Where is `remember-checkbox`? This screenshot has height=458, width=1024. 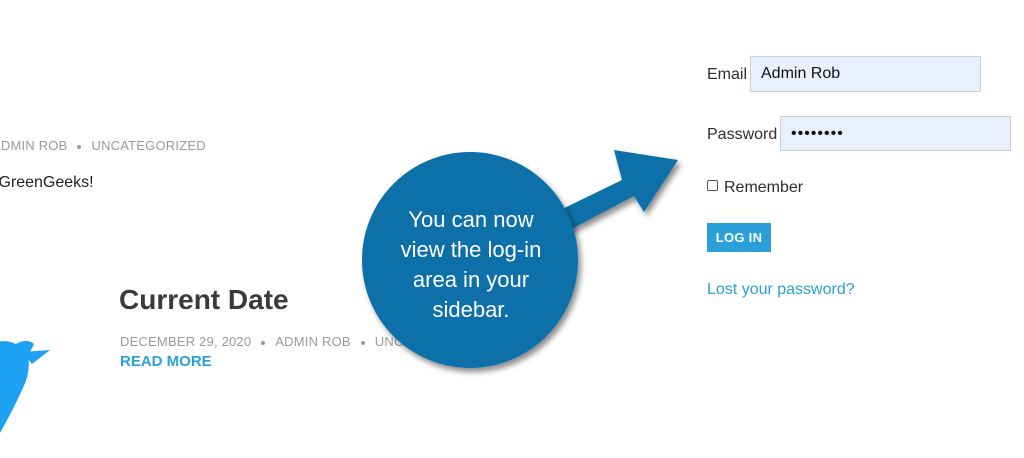
remember-checkbox is located at coordinates (712, 185).